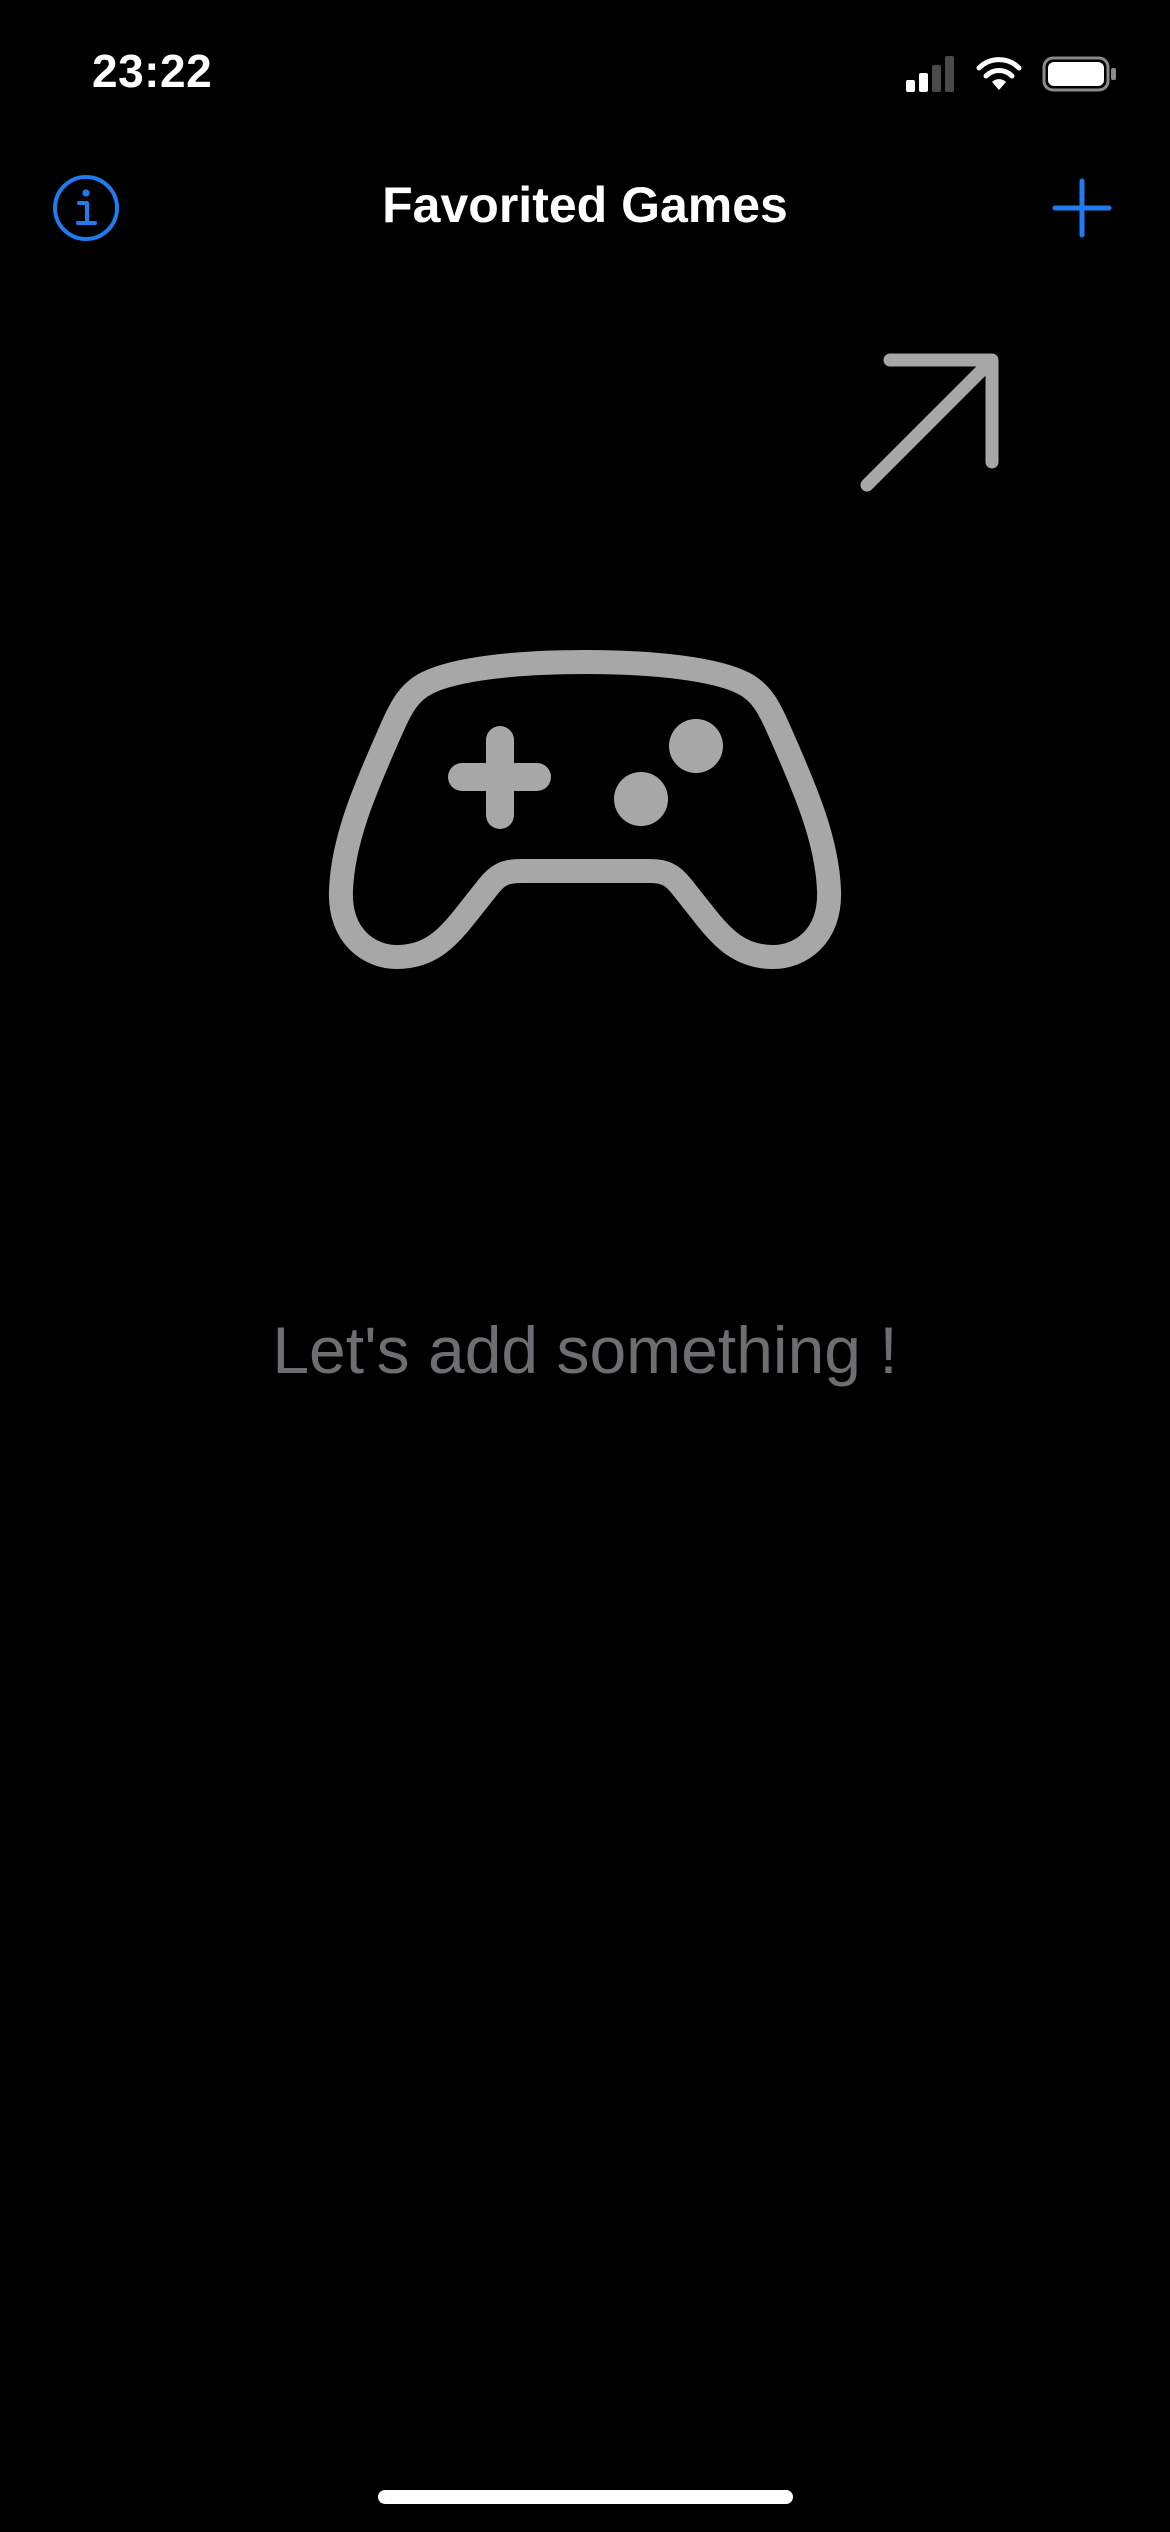  I want to click on game-controller-icon, so click(585, 809).